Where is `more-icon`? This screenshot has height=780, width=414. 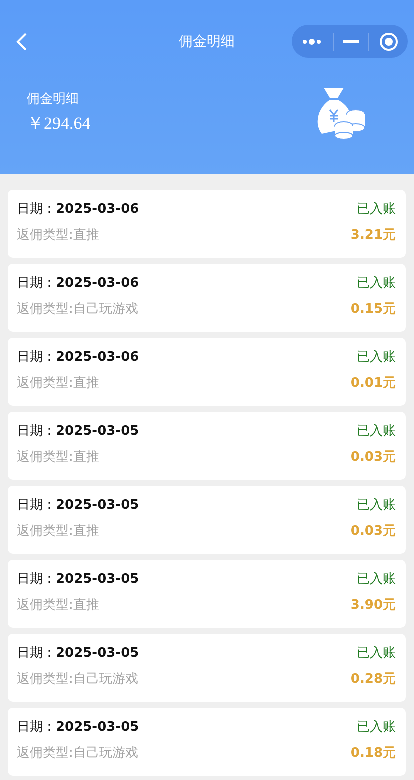 more-icon is located at coordinates (312, 42).